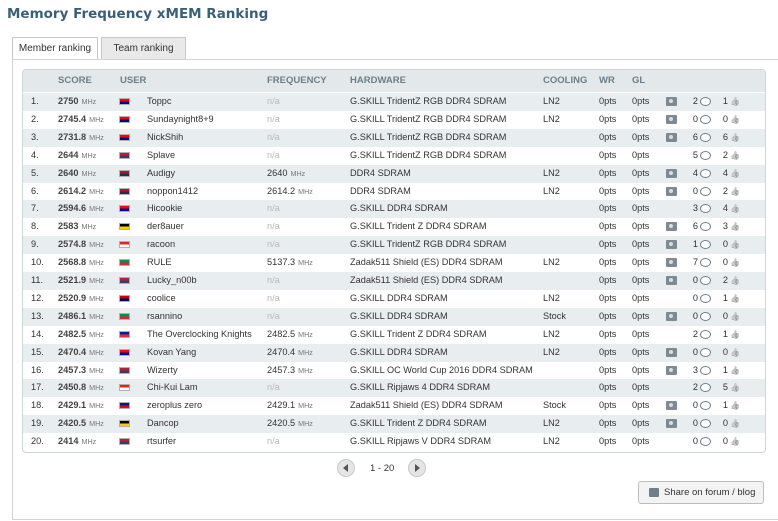 The image size is (778, 521). What do you see at coordinates (165, 137) in the screenshot?
I see `user-link: NickShih` at bounding box center [165, 137].